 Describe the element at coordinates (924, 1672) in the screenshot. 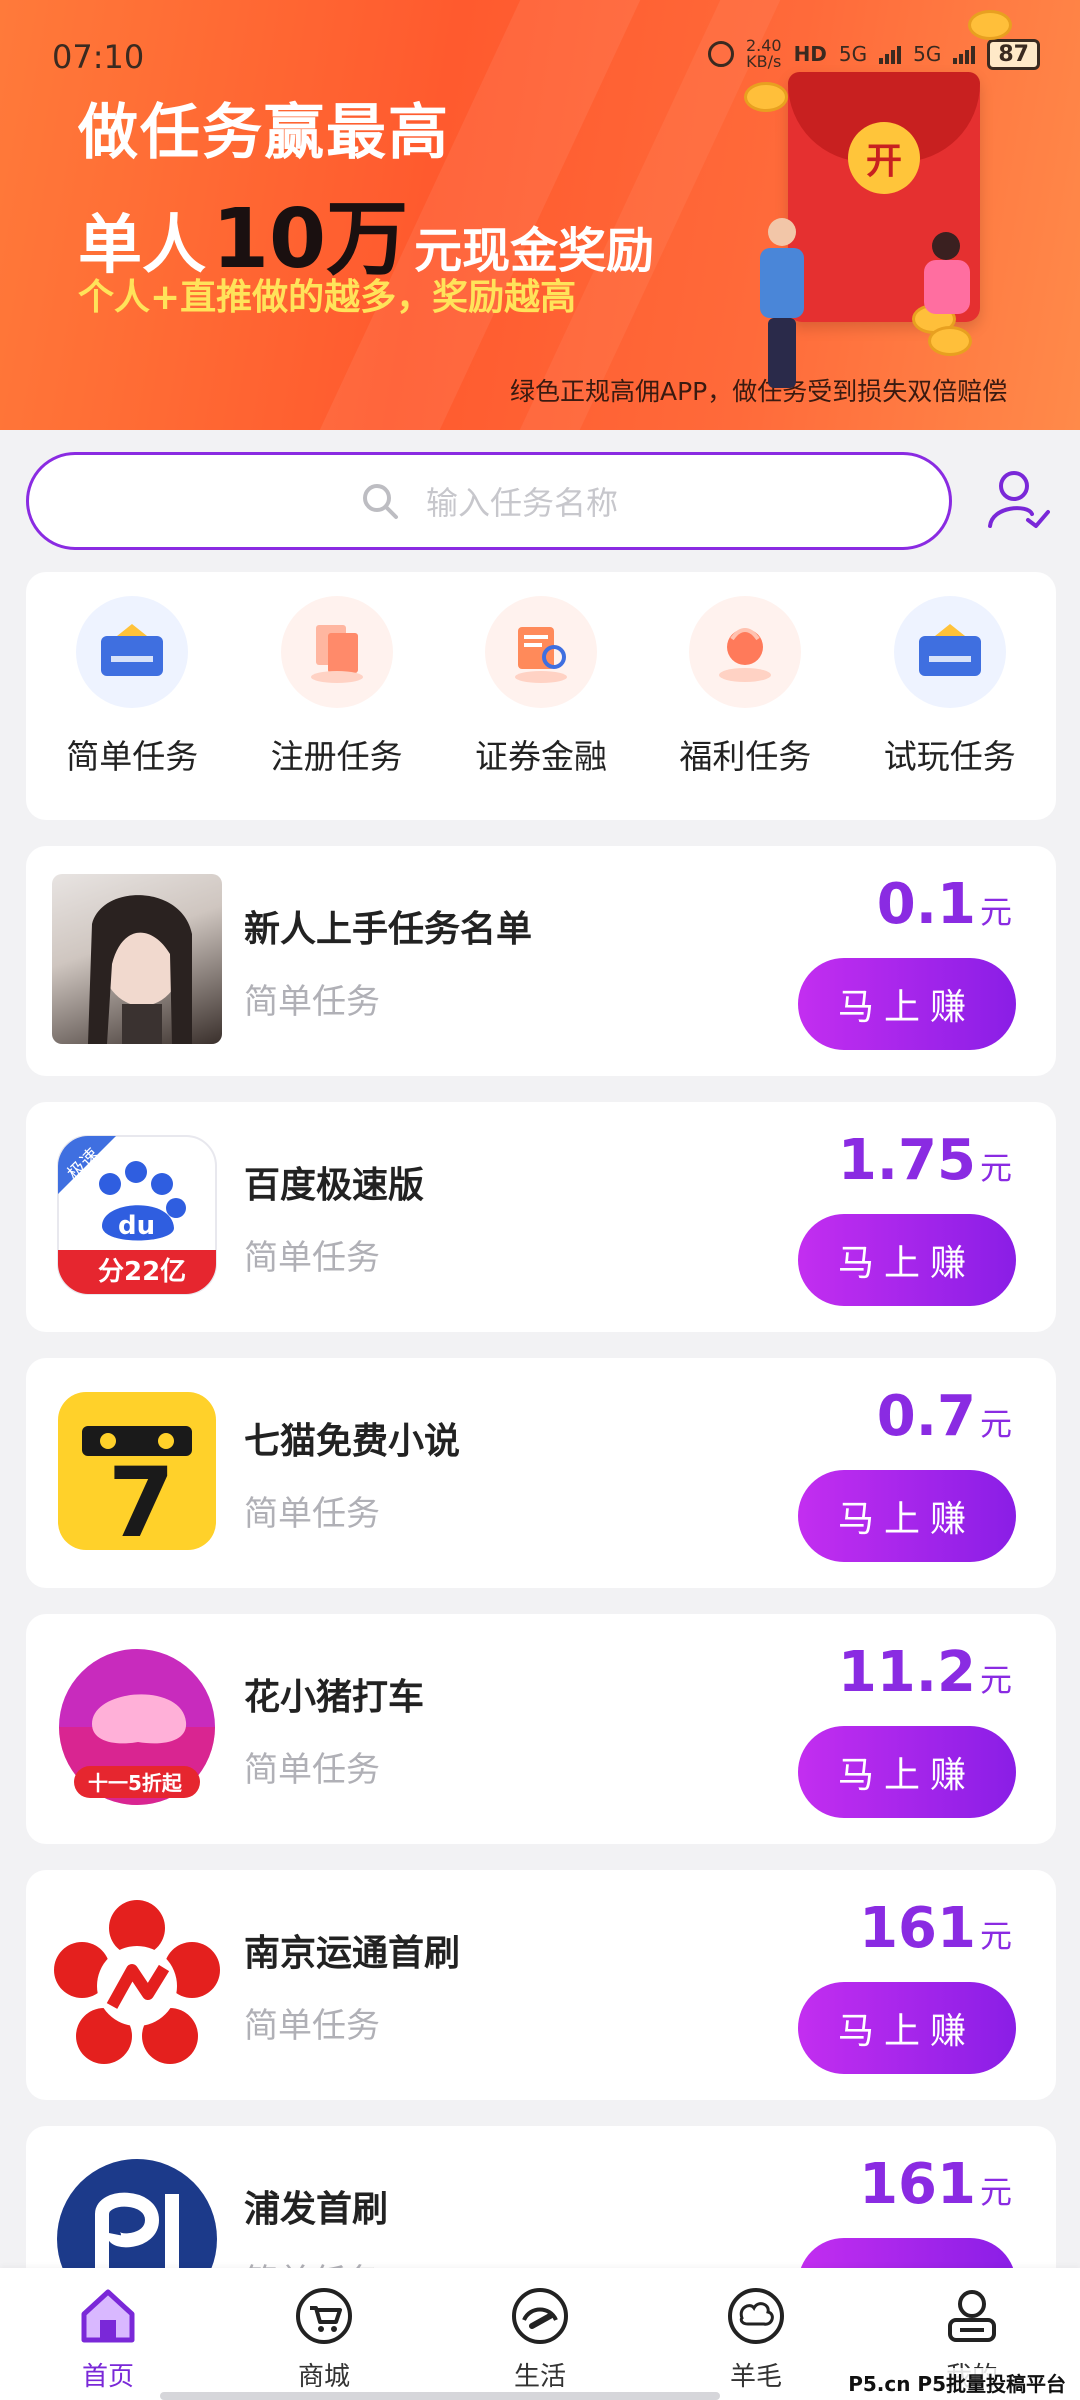

I see `task-reward: 11.2 元` at that location.